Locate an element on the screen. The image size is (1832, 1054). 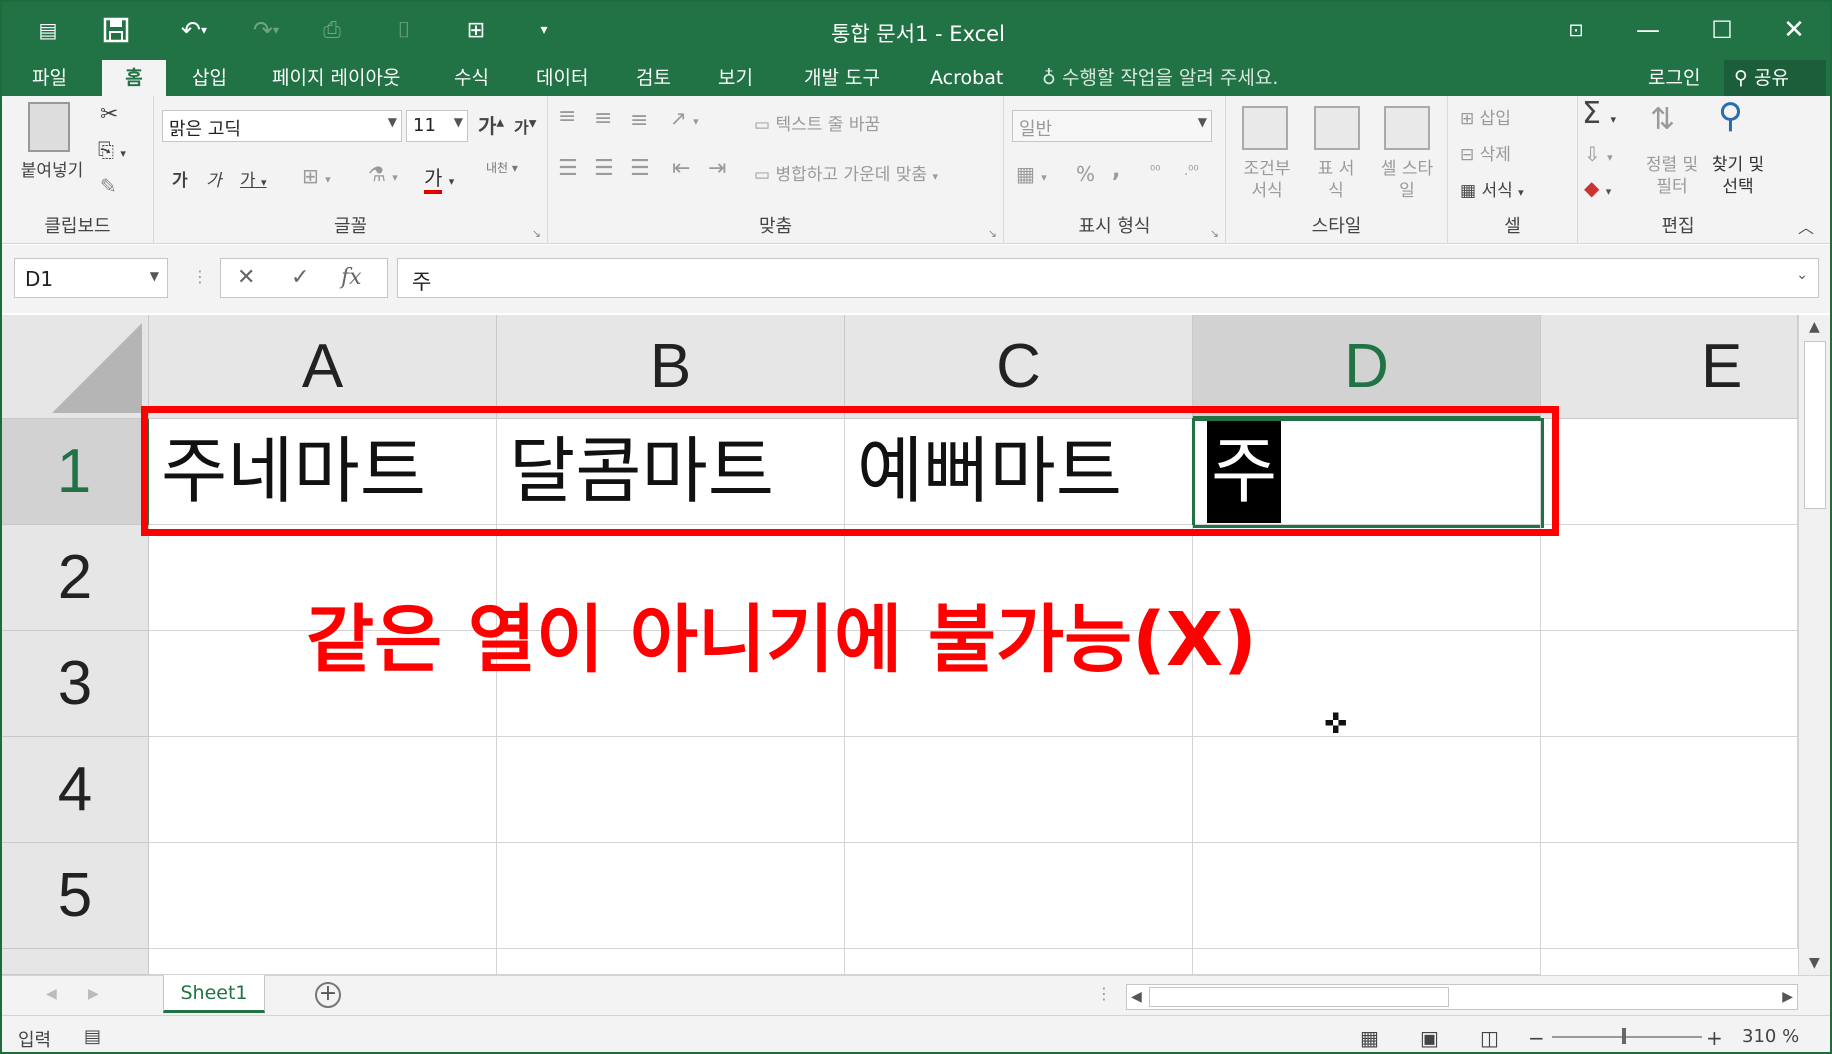
insert-cells-button: ⊞ 삽입 is located at coordinates (1485, 116).